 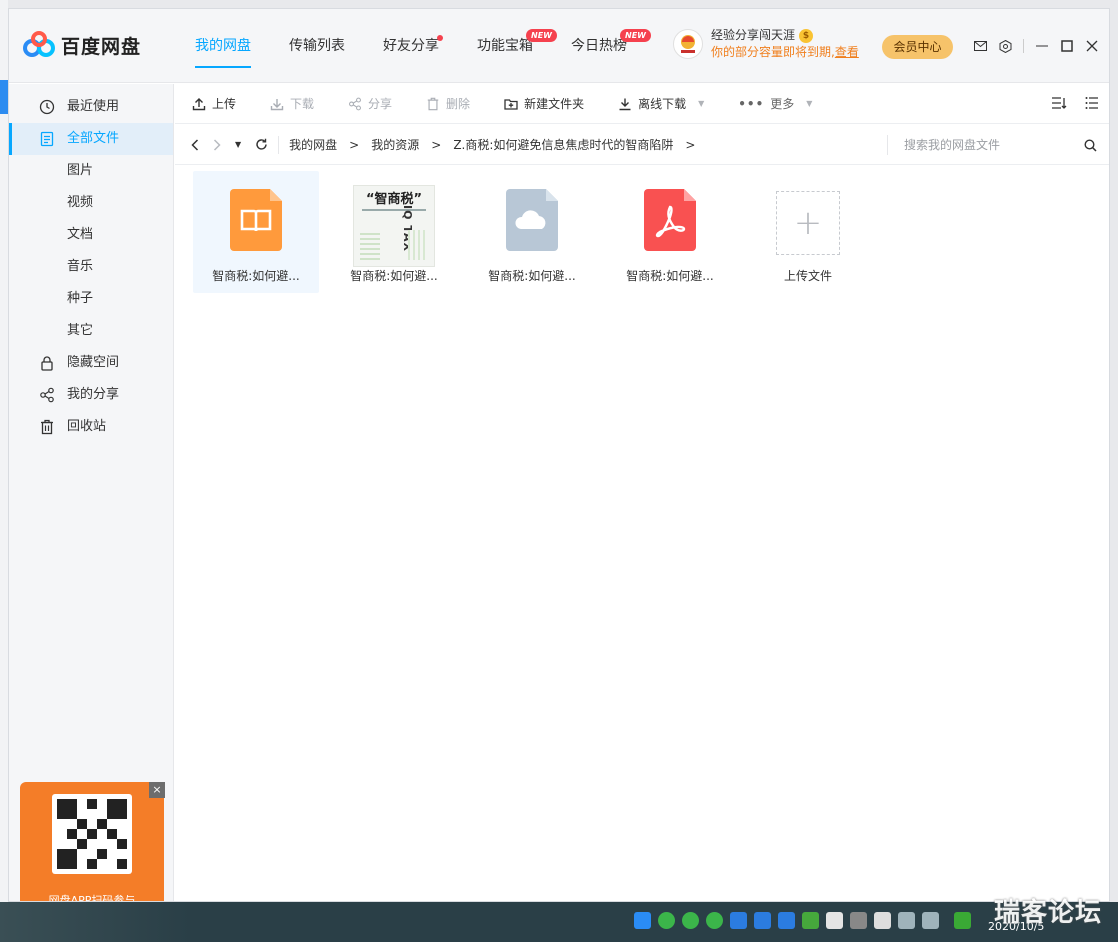 I want to click on forum-watermark: 瑞客论坛, so click(x=1048, y=913).